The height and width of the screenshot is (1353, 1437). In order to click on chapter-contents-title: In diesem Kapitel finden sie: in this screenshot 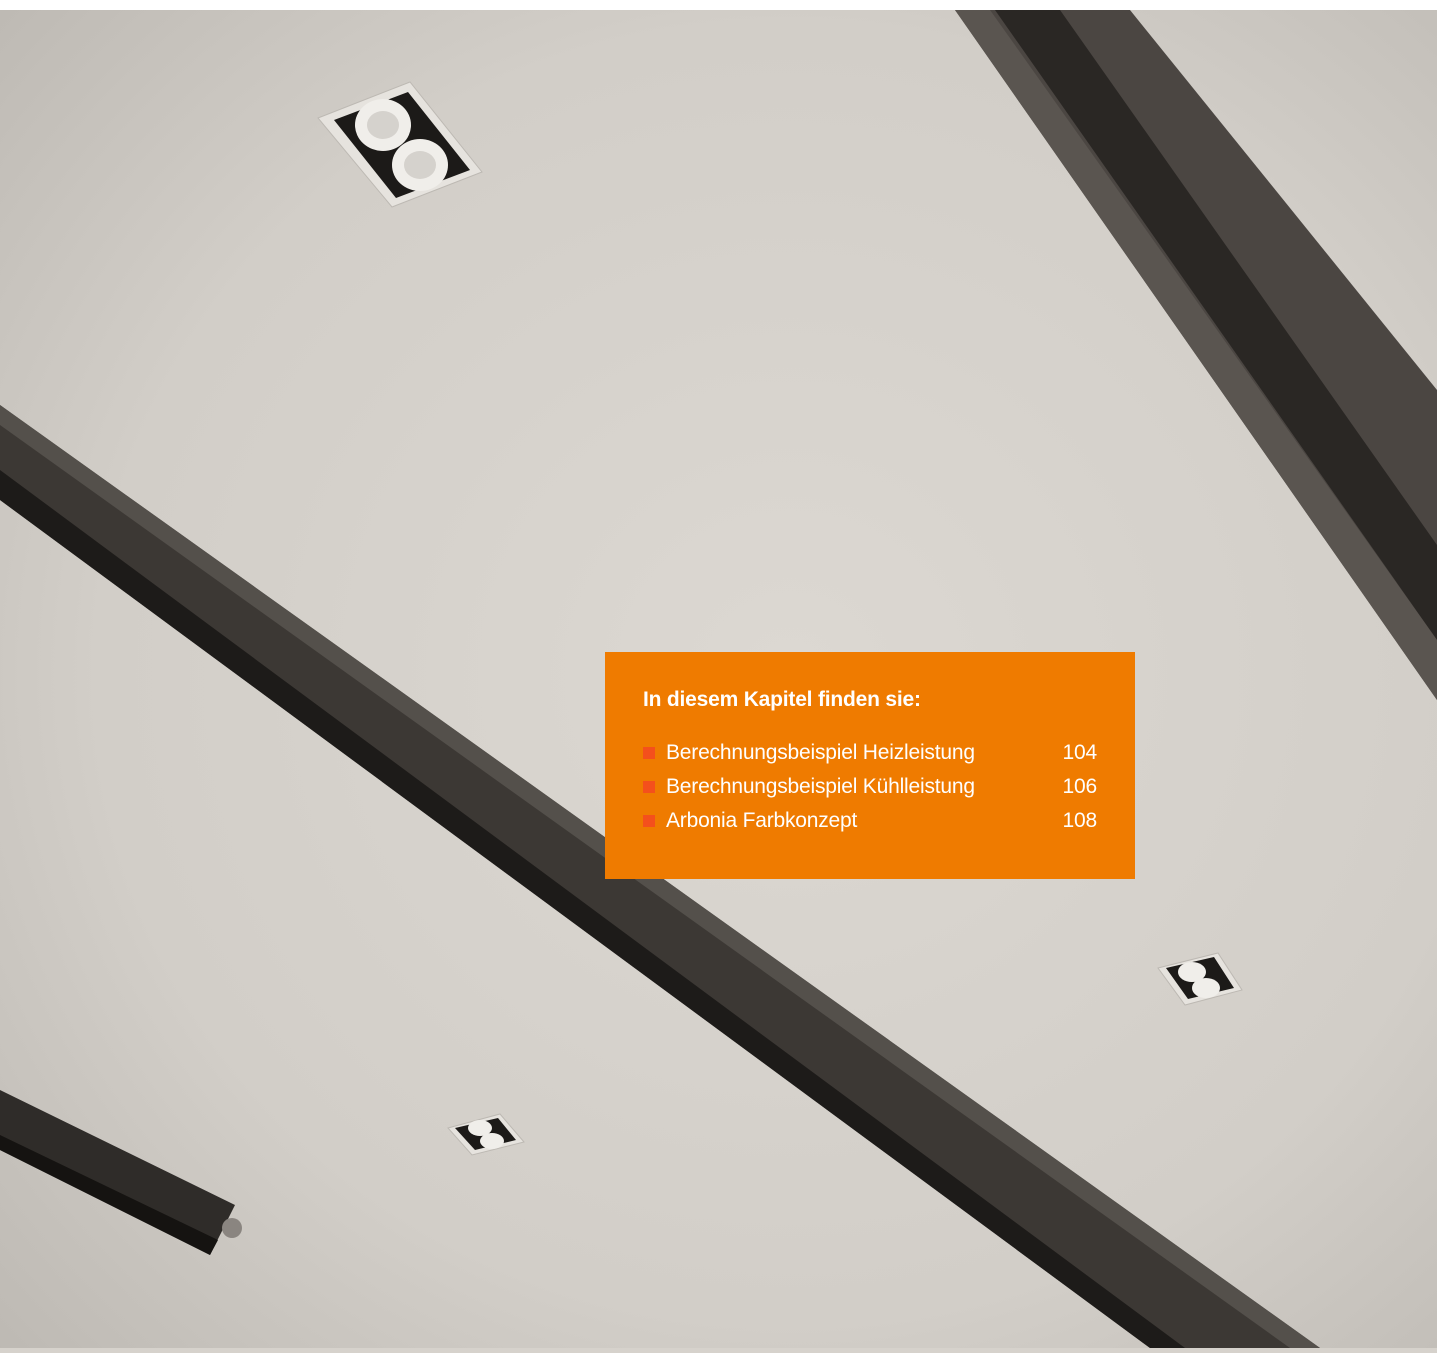, I will do `click(782, 699)`.